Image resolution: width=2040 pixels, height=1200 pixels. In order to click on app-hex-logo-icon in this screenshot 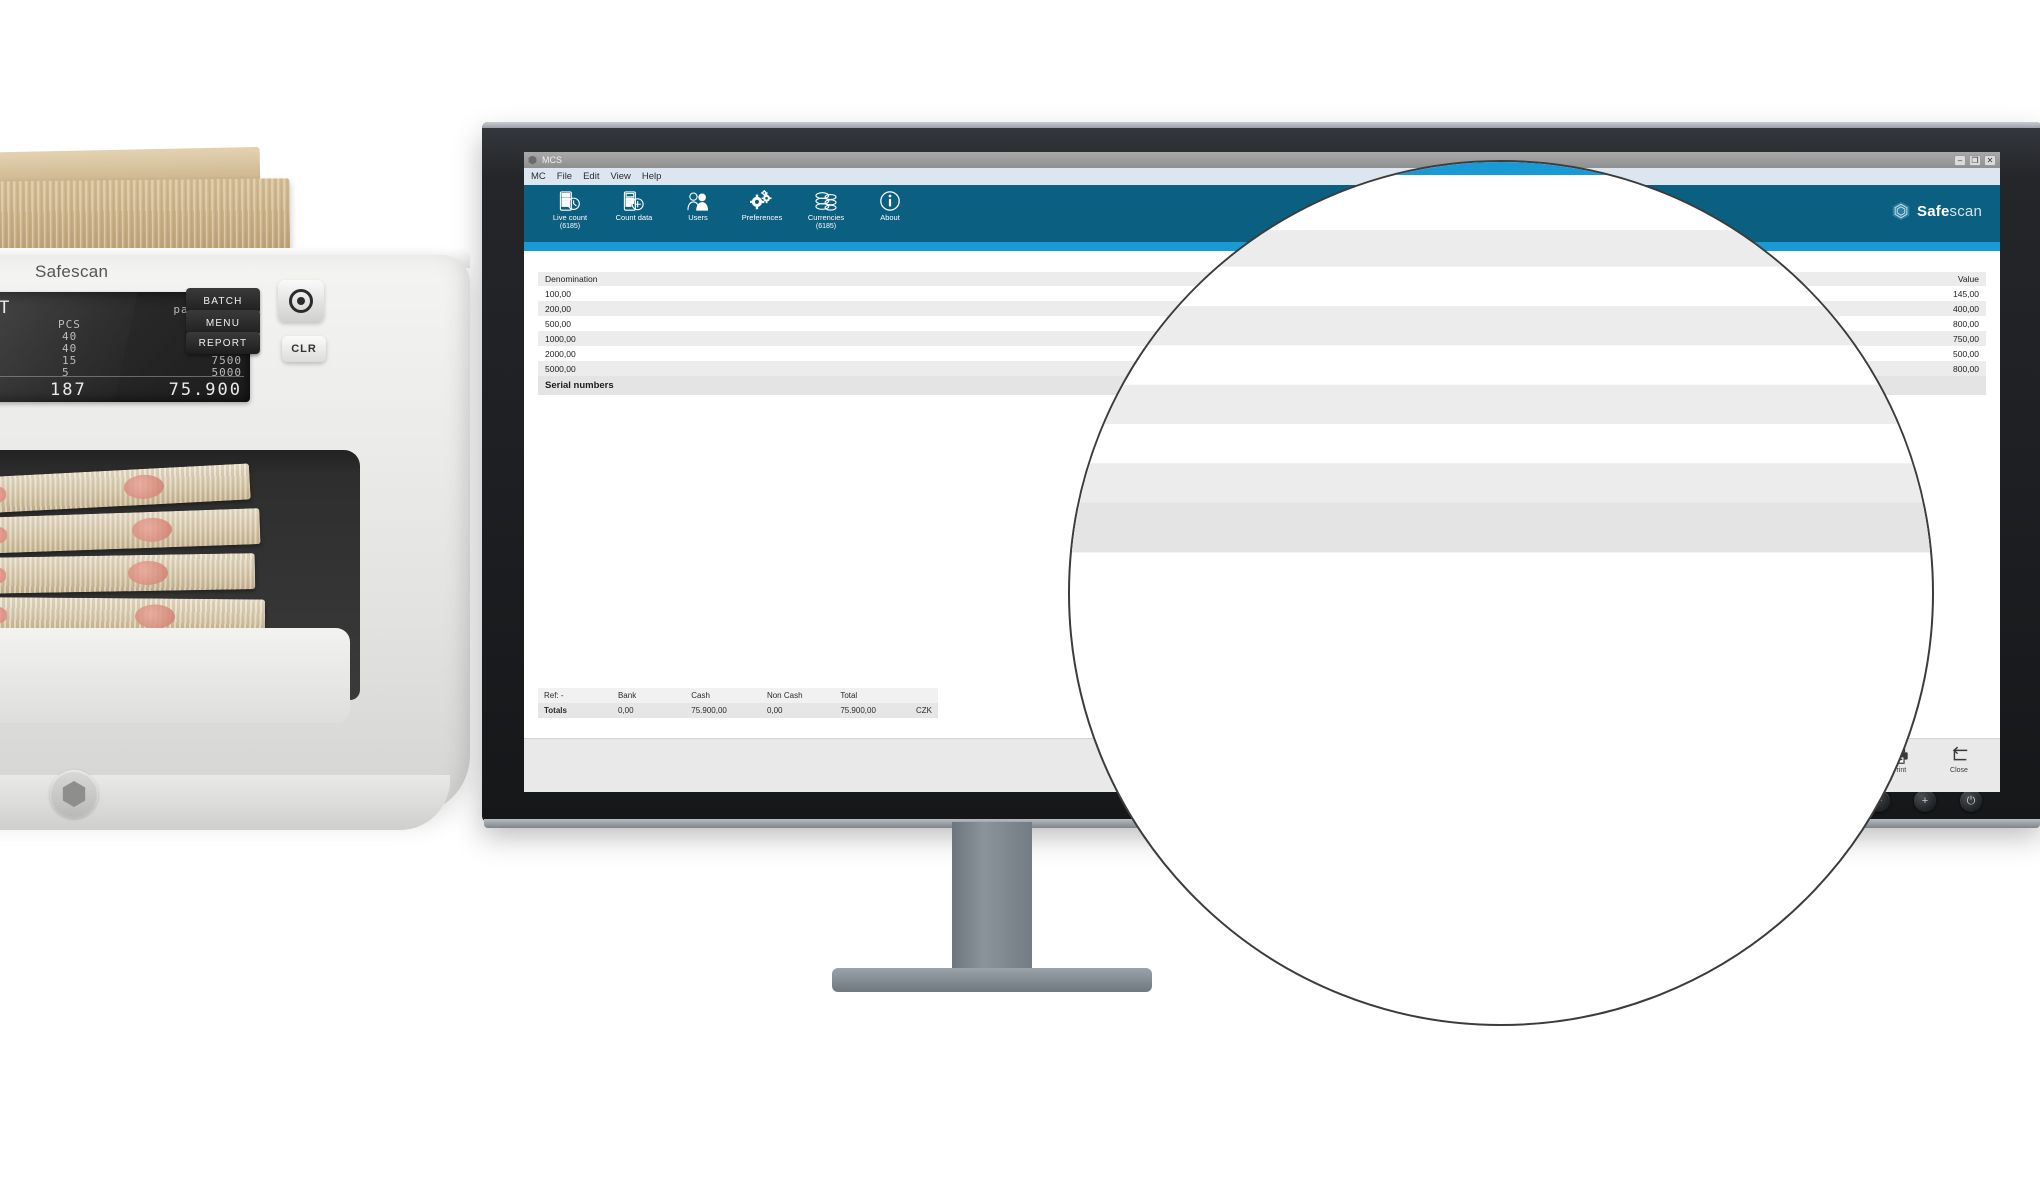, I will do `click(532, 160)`.